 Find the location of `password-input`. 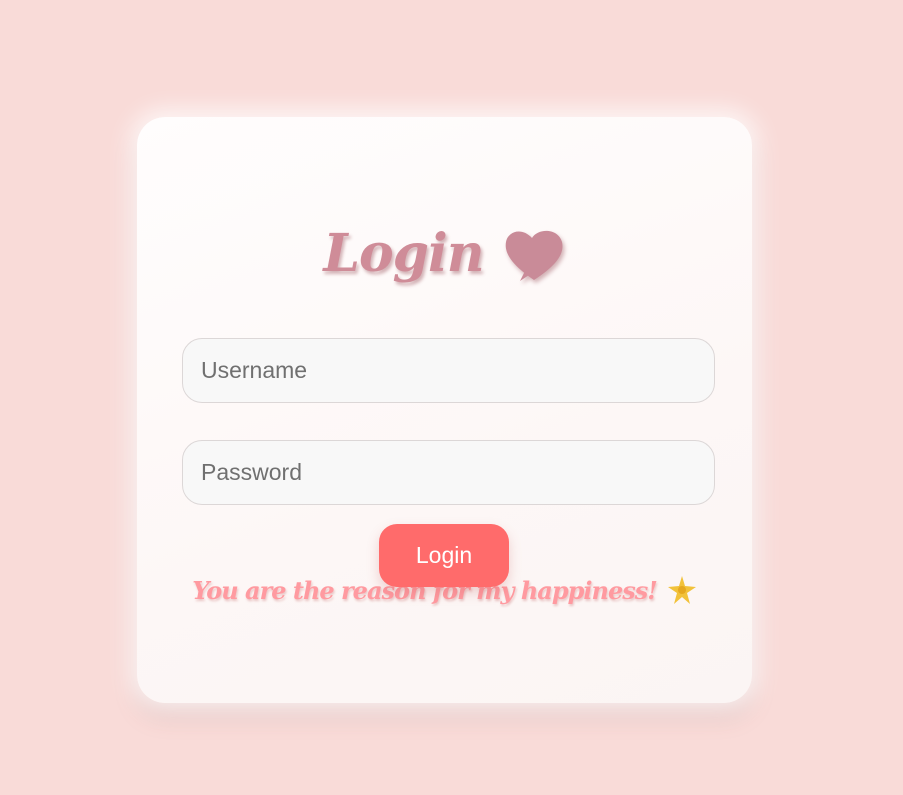

password-input is located at coordinates (448, 472).